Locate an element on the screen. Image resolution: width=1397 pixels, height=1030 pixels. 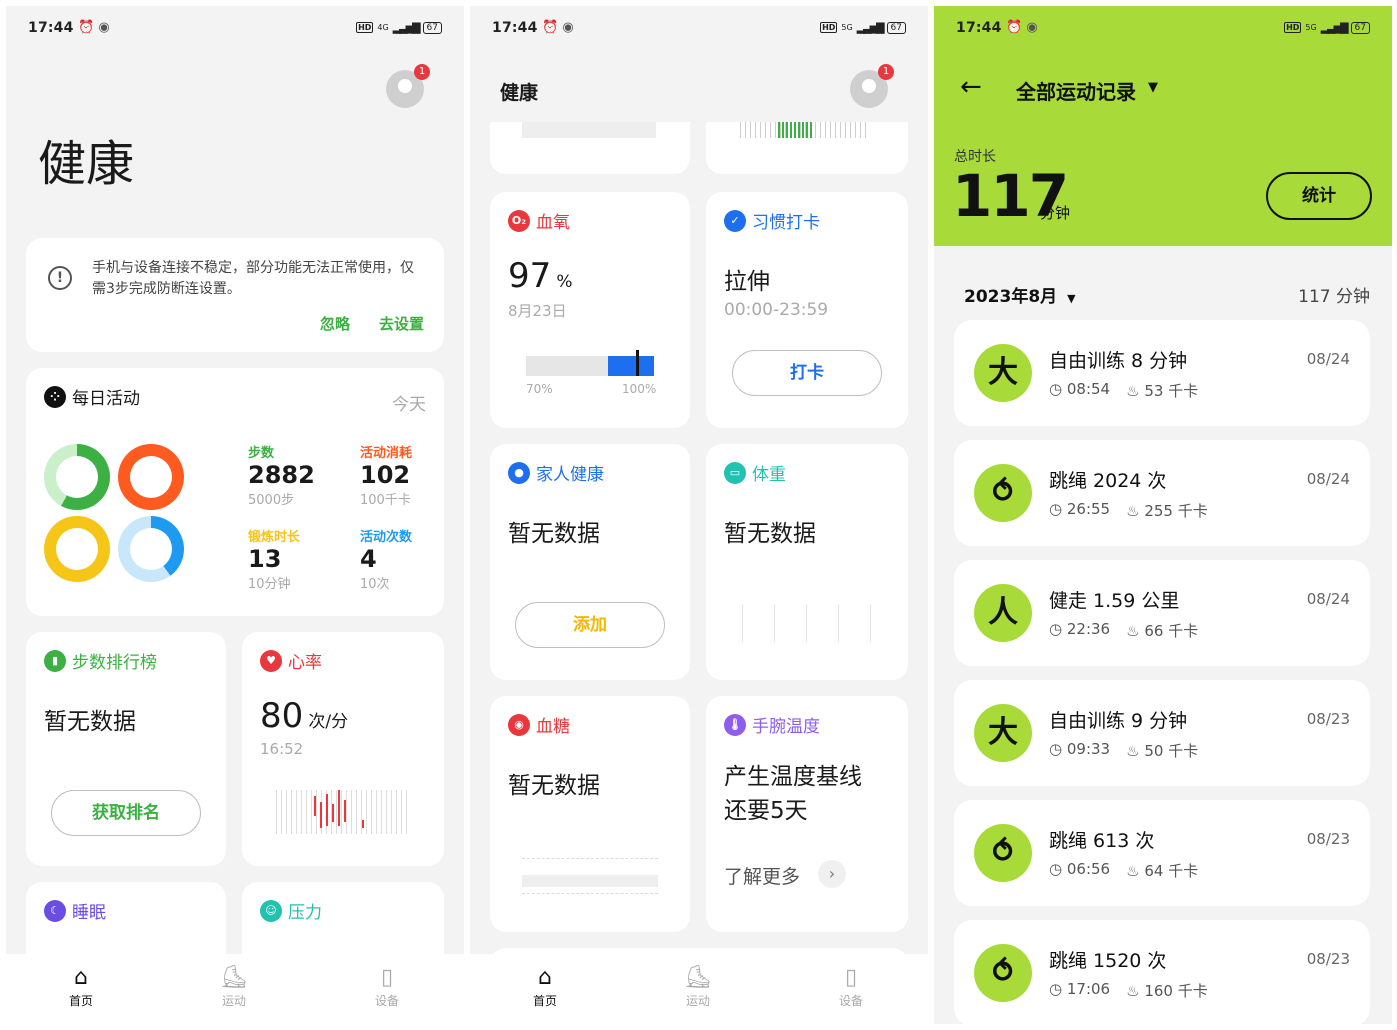
thermometer-icon: 🌡 is located at coordinates (735, 724).